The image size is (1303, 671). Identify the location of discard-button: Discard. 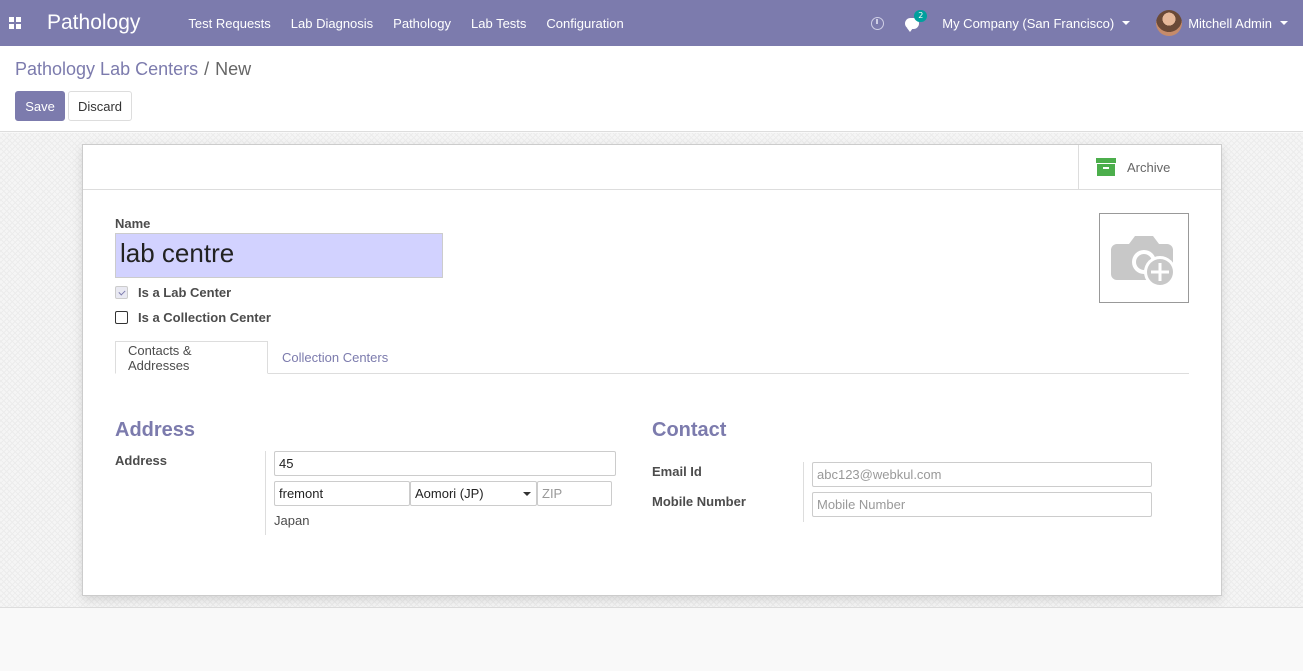
(100, 106).